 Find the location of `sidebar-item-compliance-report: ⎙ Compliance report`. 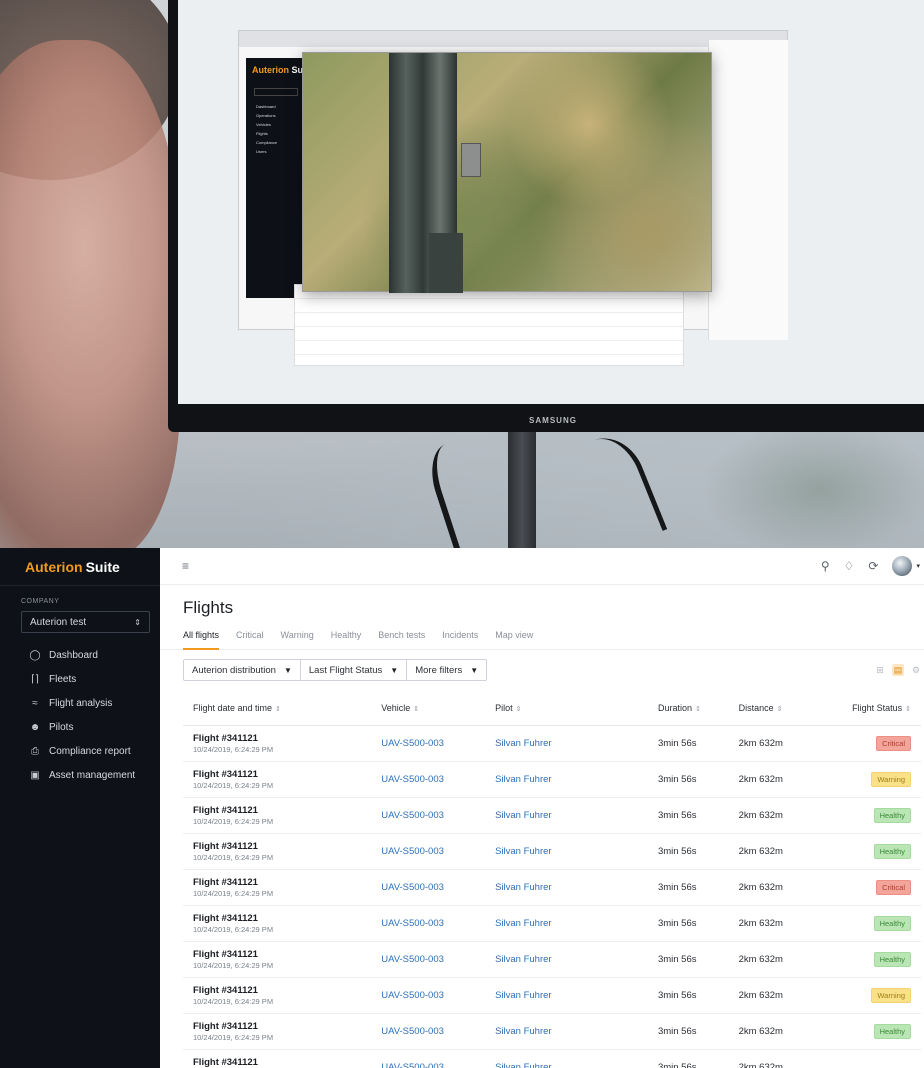

sidebar-item-compliance-report: ⎙ Compliance report is located at coordinates (80, 751).